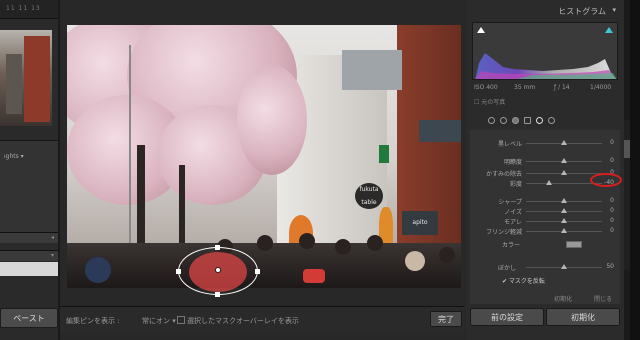 The width and height of the screenshot is (640, 340). Describe the element at coordinates (491, 120) in the screenshot. I see `crop-tool-icon` at that location.